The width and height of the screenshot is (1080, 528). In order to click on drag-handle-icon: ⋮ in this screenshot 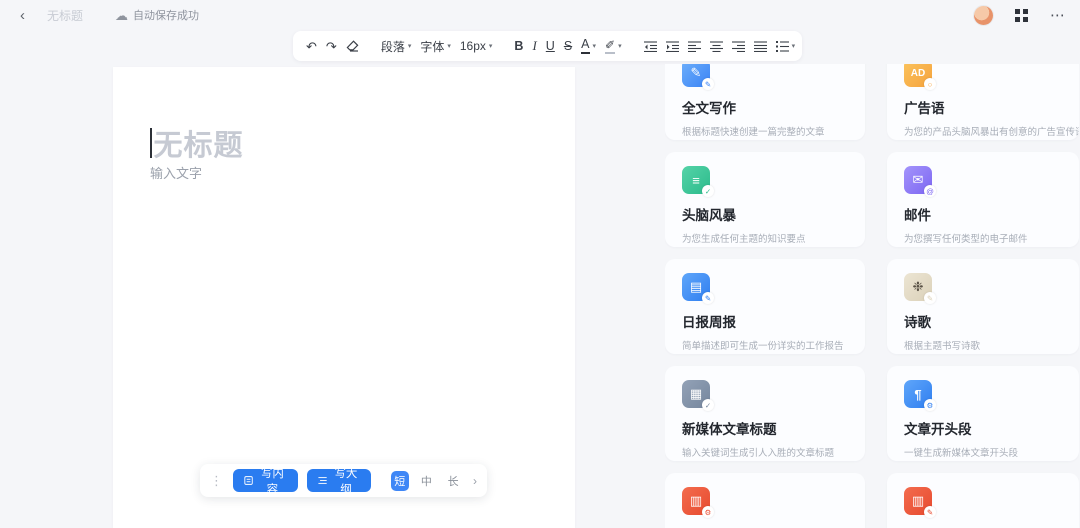, I will do `click(216, 480)`.